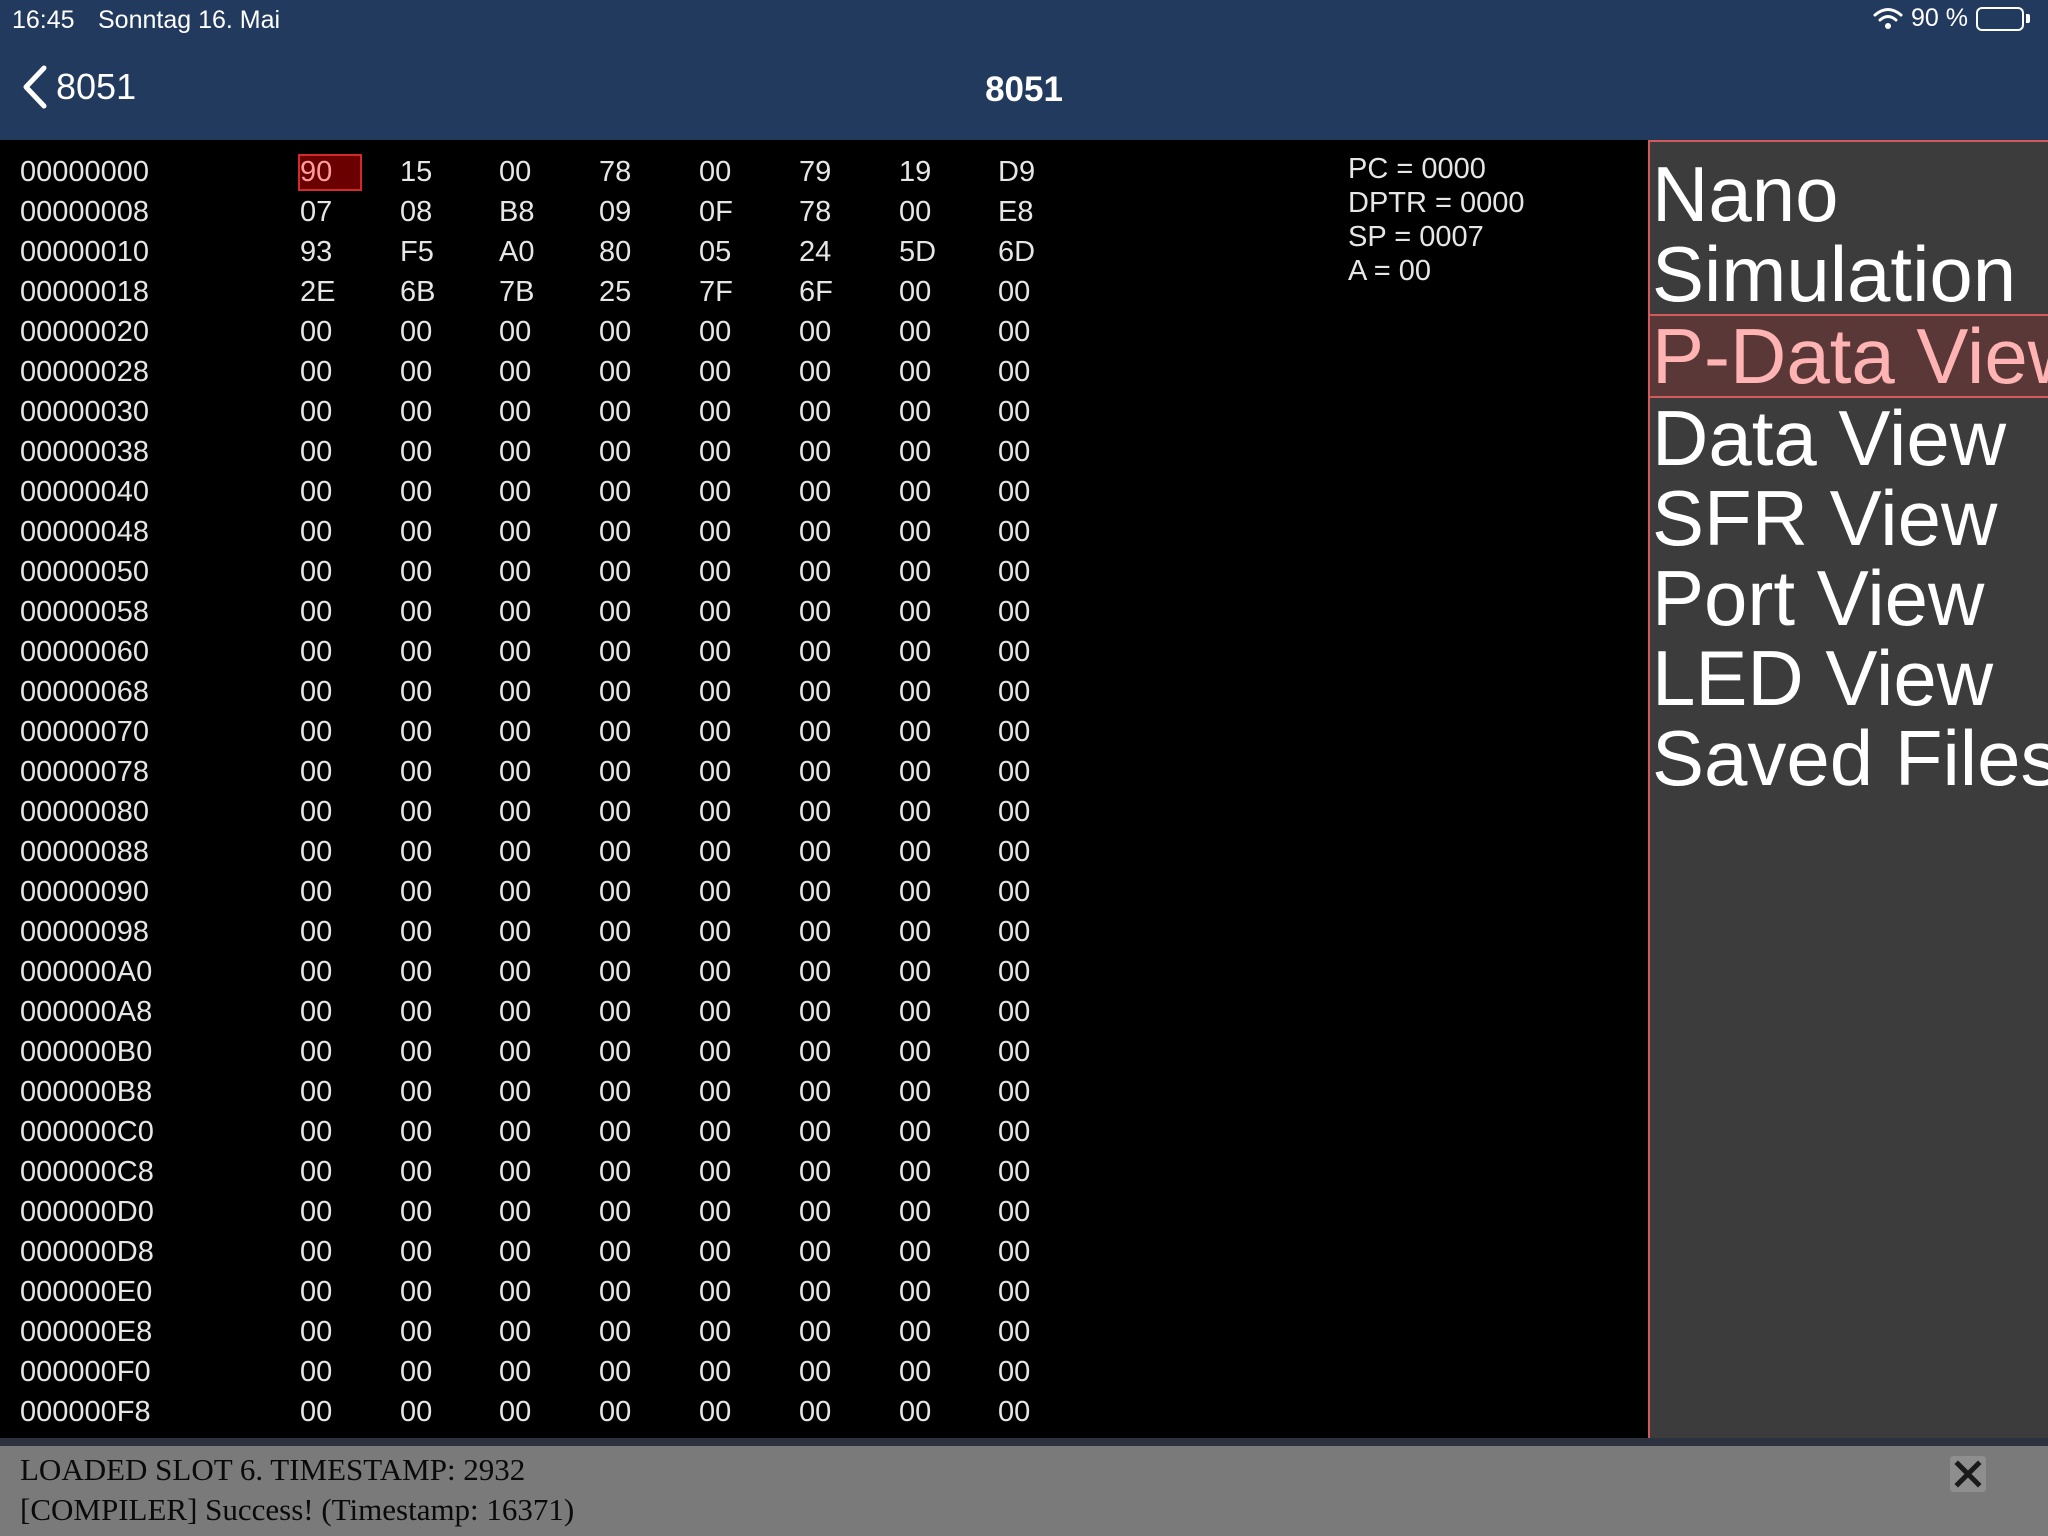 This screenshot has height=1536, width=2048. Describe the element at coordinates (1849, 598) in the screenshot. I see `menu-item-port-view: Port View` at that location.